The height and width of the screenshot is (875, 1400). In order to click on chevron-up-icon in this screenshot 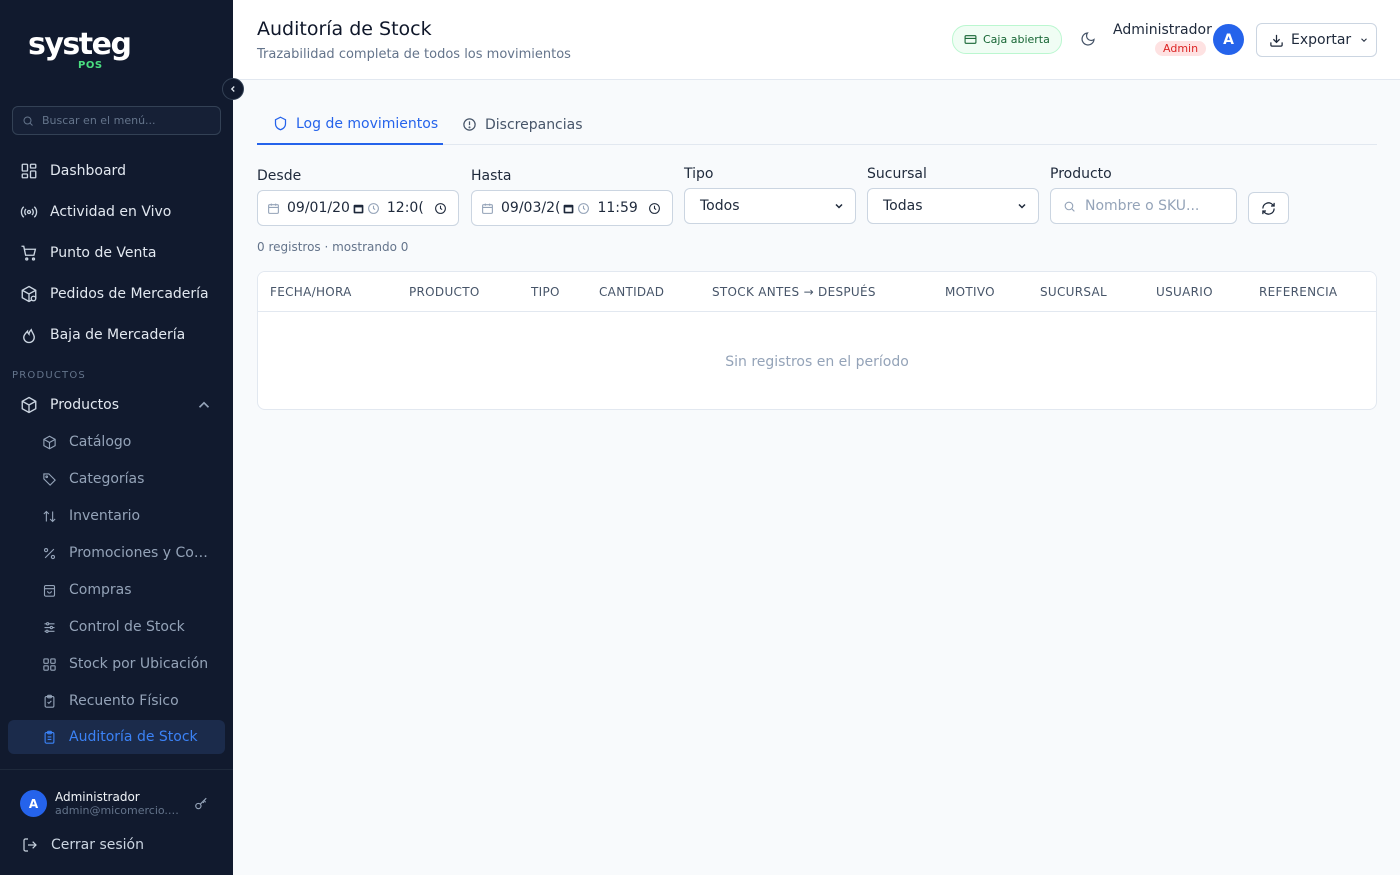, I will do `click(204, 404)`.